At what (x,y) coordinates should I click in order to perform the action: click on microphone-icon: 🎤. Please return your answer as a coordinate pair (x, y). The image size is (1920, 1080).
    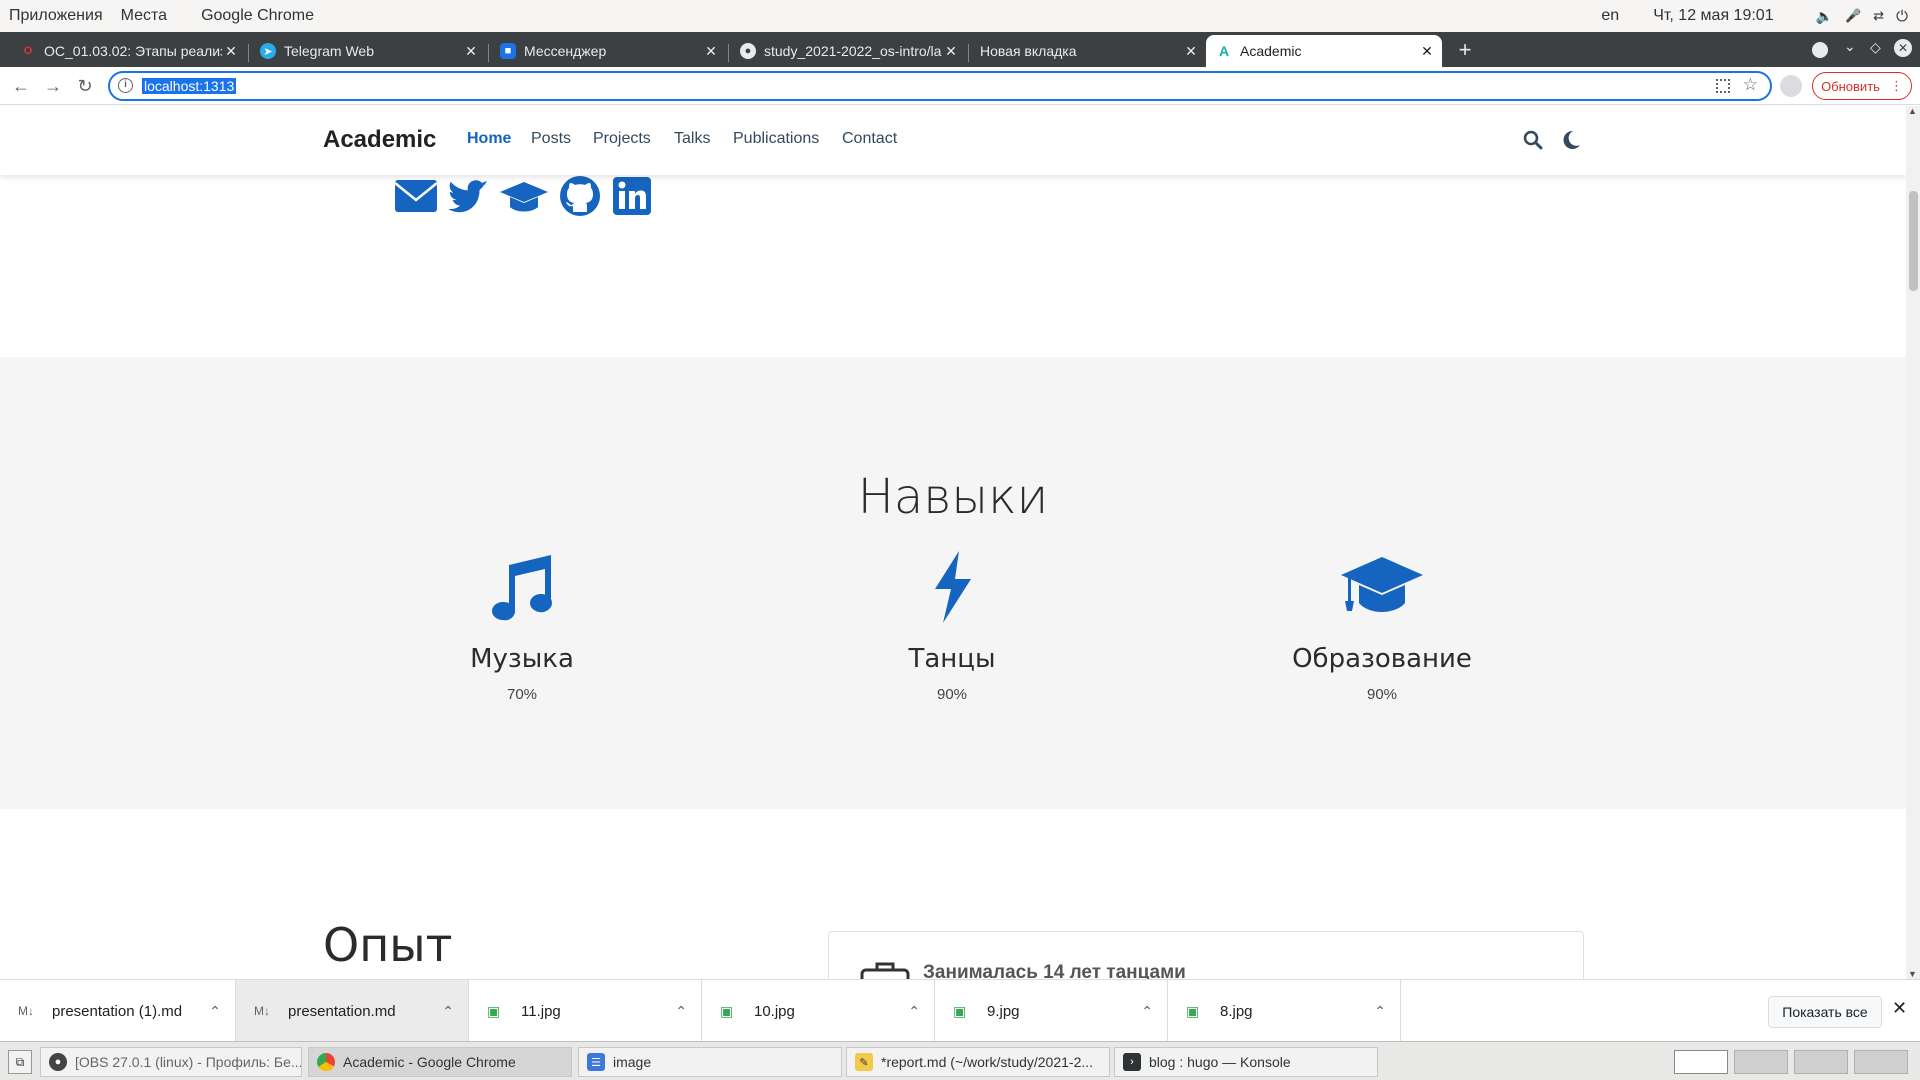
    Looking at the image, I should click on (1853, 16).